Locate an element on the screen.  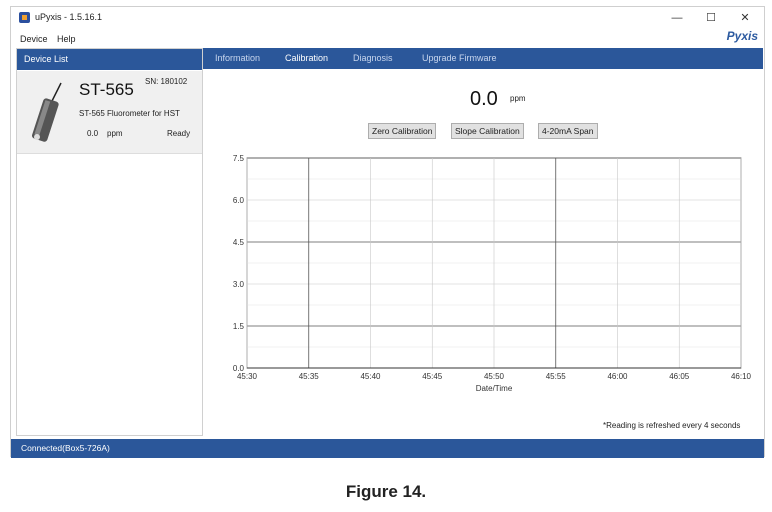
figure-caption: Figure 14. is located at coordinates (386, 491).